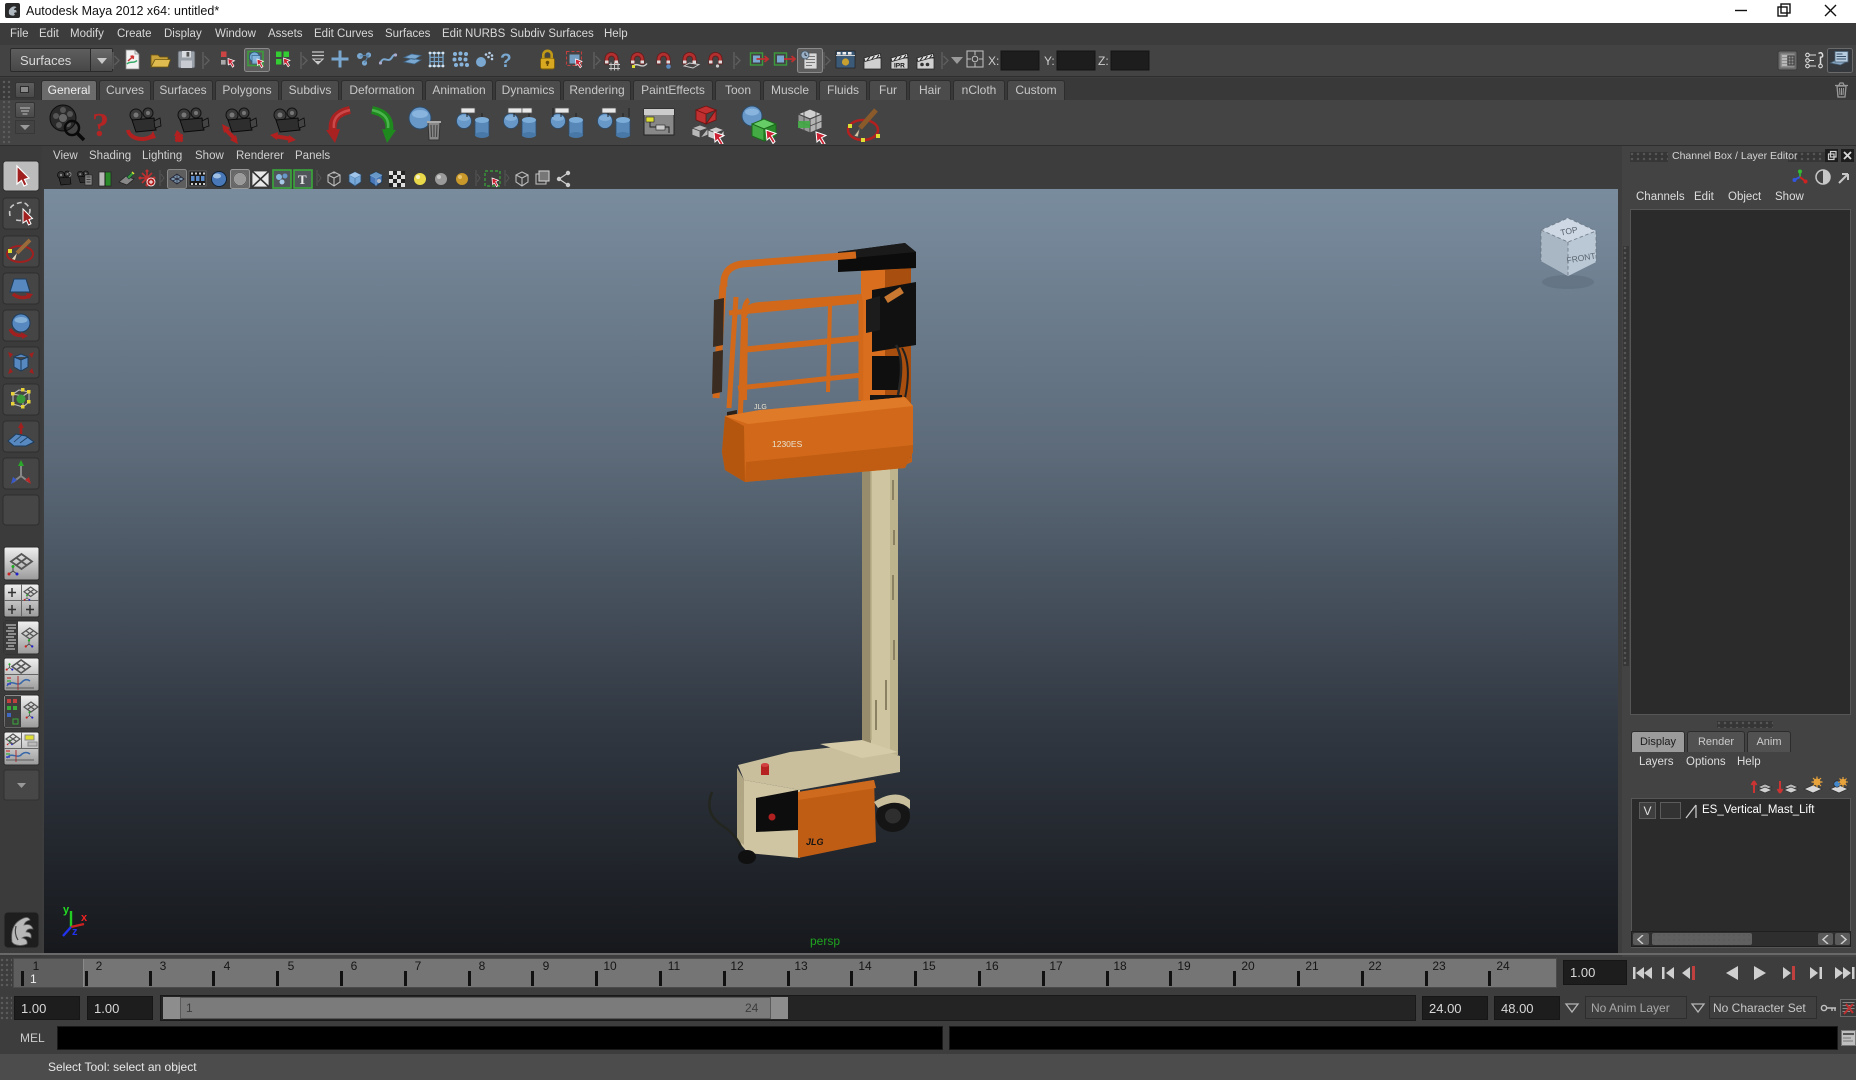 This screenshot has height=1080, width=1856. What do you see at coordinates (84, 918) in the screenshot?
I see `svg-text: x` at bounding box center [84, 918].